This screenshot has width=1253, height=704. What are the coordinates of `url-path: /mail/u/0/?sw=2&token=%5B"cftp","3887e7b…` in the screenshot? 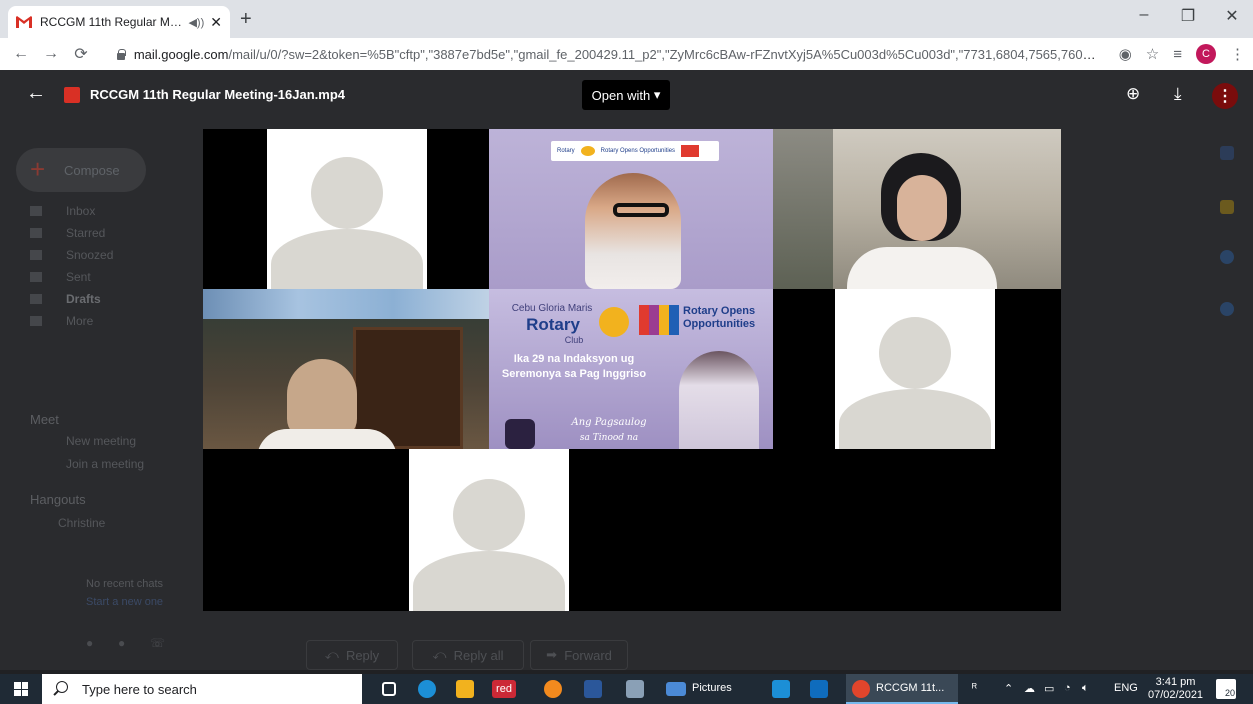 It's located at (664, 54).